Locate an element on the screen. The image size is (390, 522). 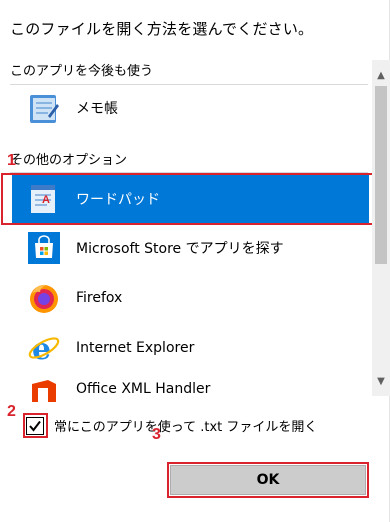
highlight-box-step3 is located at coordinates (268, 480).